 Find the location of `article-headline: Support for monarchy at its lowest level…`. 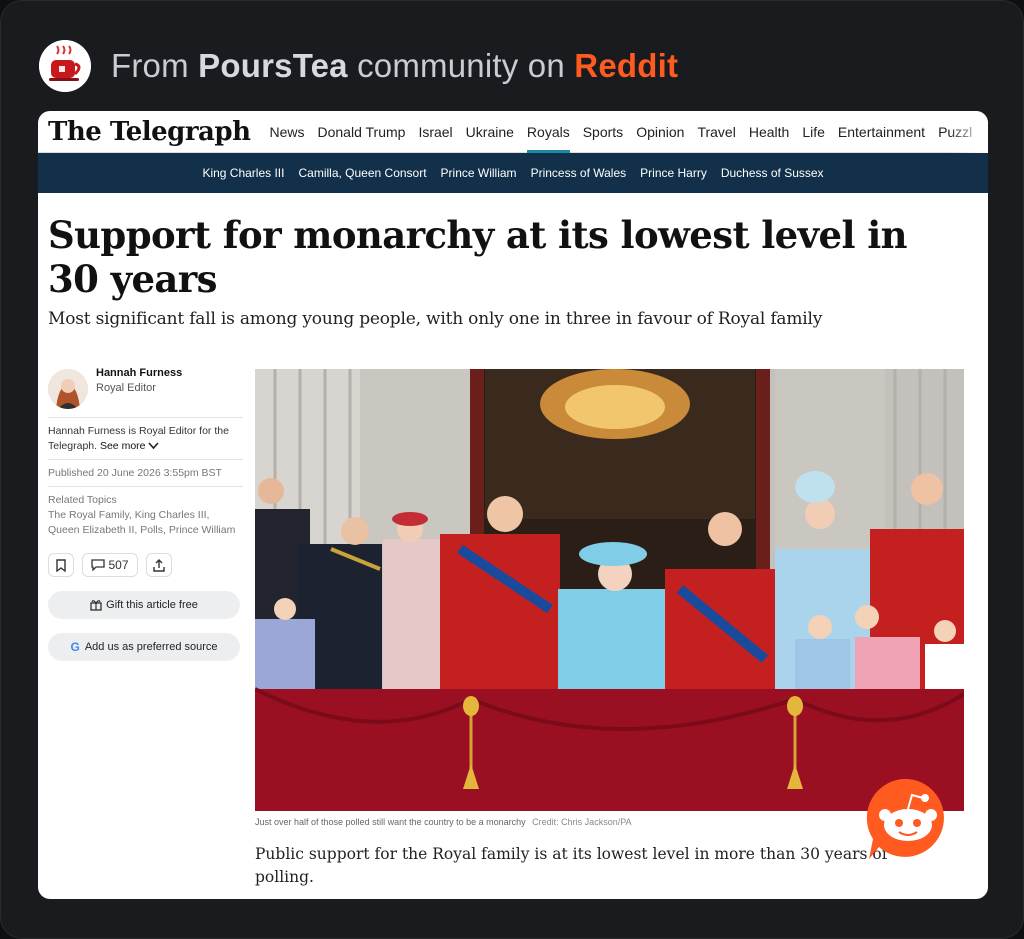

article-headline: Support for monarchy at its lowest level… is located at coordinates (478, 257).